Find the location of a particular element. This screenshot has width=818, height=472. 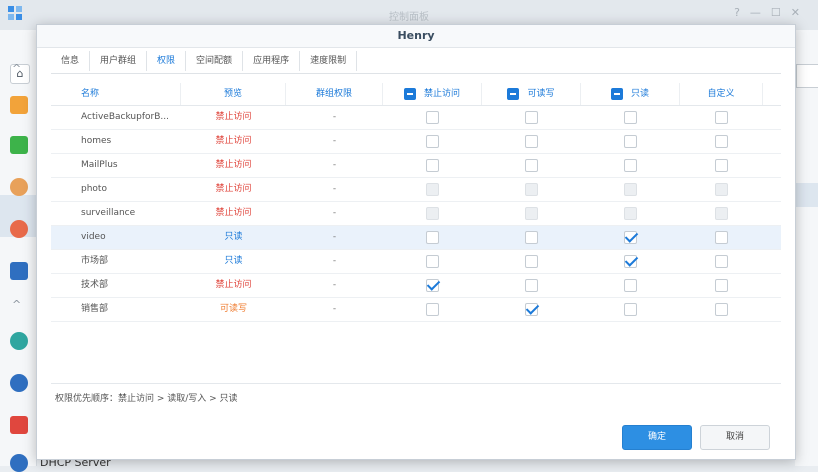

column-header-no-access: 禁止访问 is located at coordinates (432, 94).